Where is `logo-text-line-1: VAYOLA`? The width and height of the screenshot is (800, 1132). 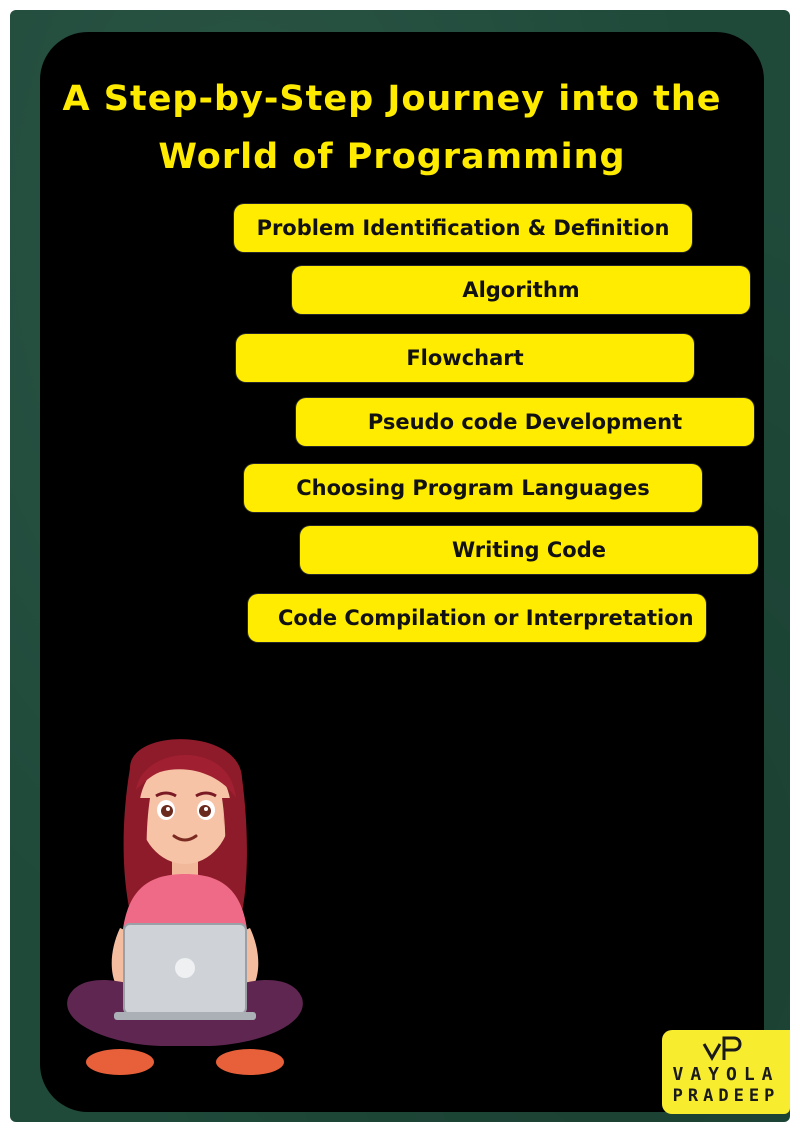 logo-text-line-1: VAYOLA is located at coordinates (726, 1074).